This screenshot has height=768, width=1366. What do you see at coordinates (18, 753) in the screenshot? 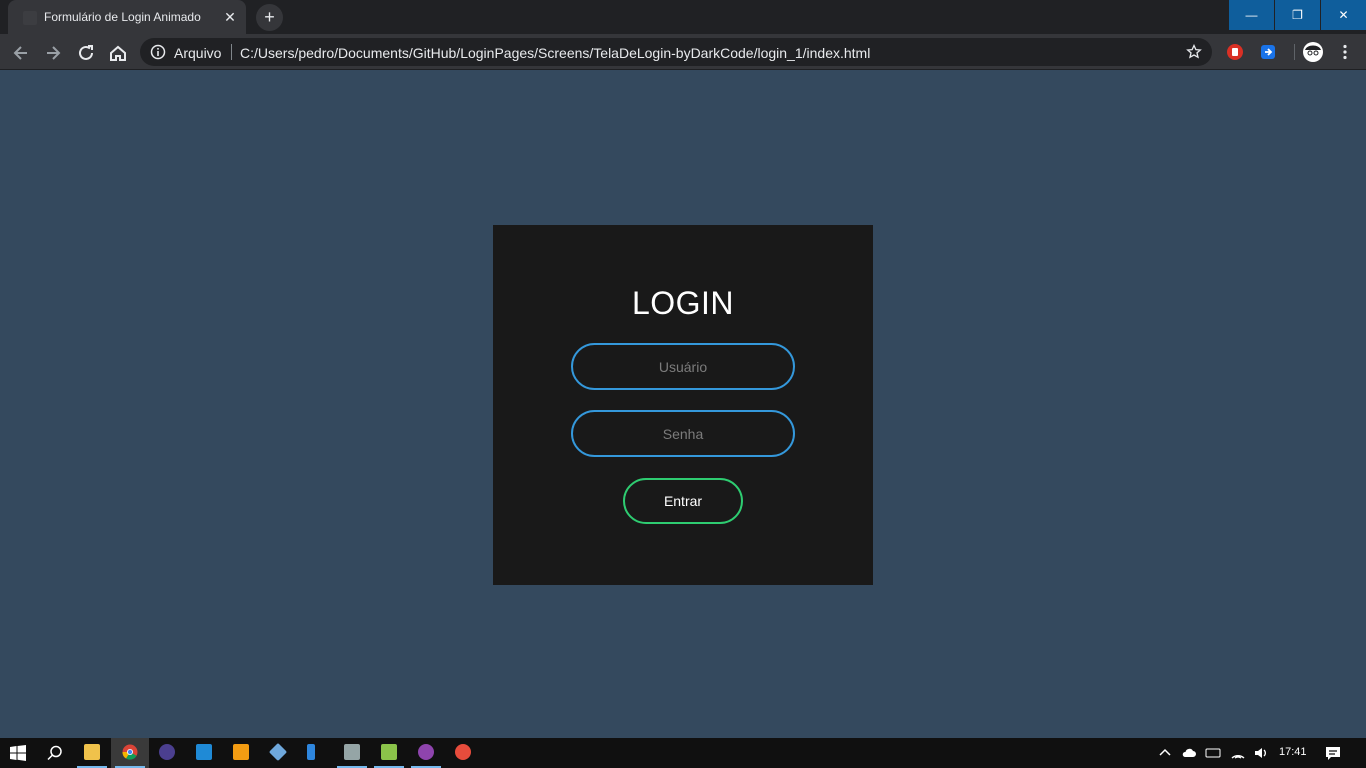
I see `windows-start-icon` at bounding box center [18, 753].